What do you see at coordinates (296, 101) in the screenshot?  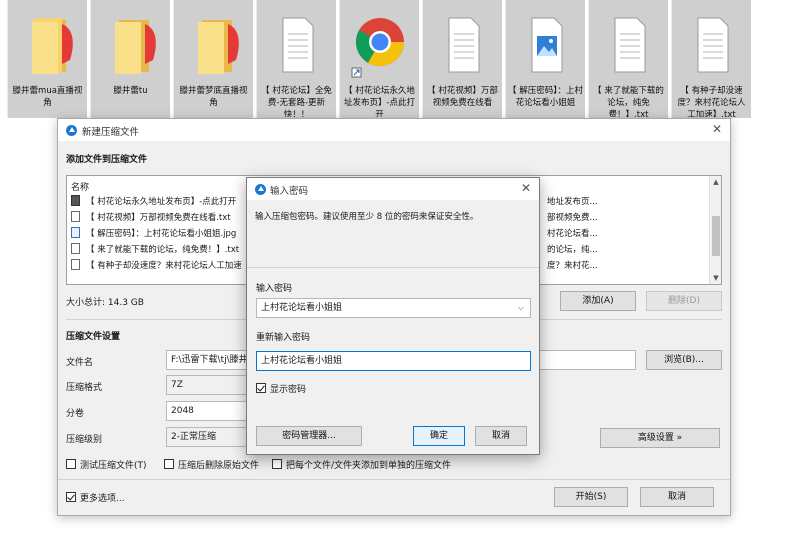 I see `desktop-icon-label: 【 村花论坛】全免费-无套路-更新快！！` at bounding box center [296, 101].